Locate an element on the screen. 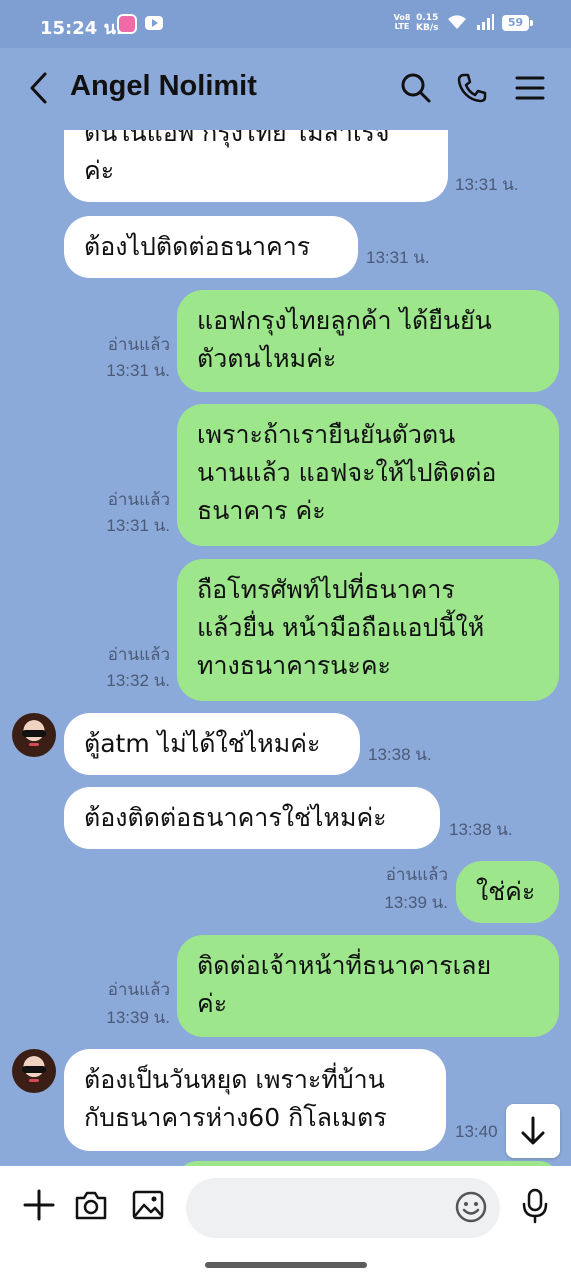 The height and width of the screenshot is (1280, 571). youtube-notification-icon is located at coordinates (154, 23).